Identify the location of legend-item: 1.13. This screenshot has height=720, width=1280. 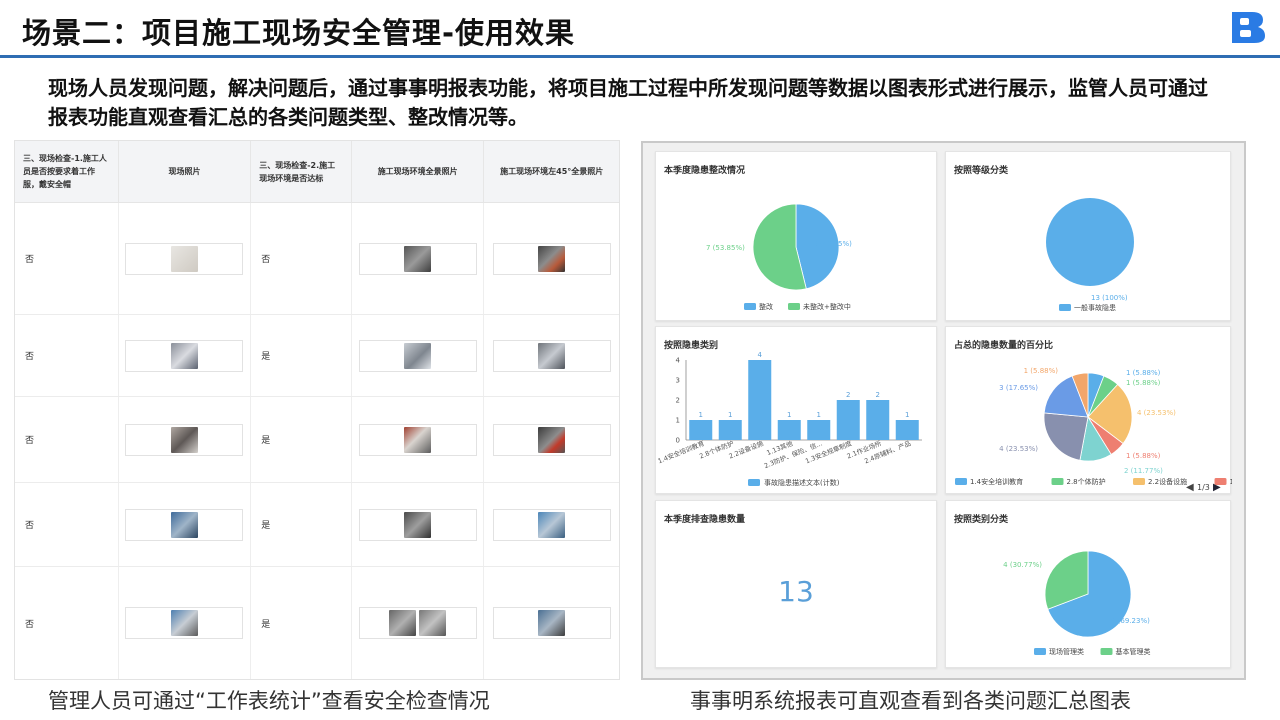
(1231, 482).